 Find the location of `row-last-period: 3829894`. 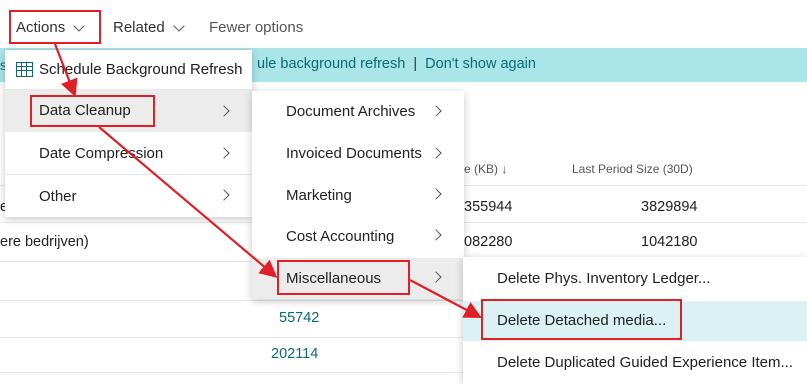

row-last-period: 3829894 is located at coordinates (669, 207).